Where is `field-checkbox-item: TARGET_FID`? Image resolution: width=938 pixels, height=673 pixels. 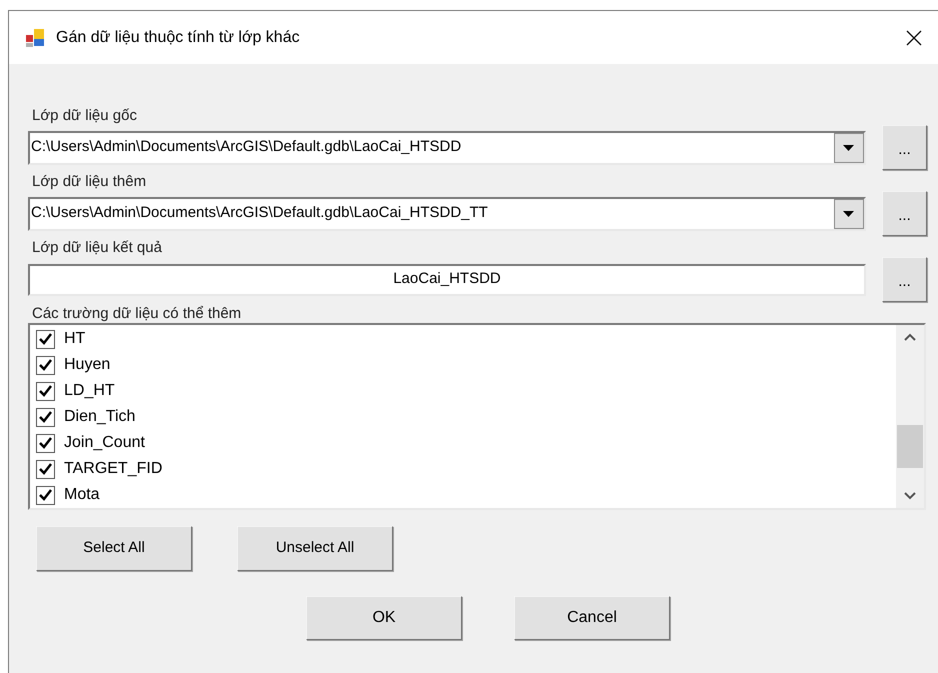
field-checkbox-item: TARGET_FID is located at coordinates (466, 469).